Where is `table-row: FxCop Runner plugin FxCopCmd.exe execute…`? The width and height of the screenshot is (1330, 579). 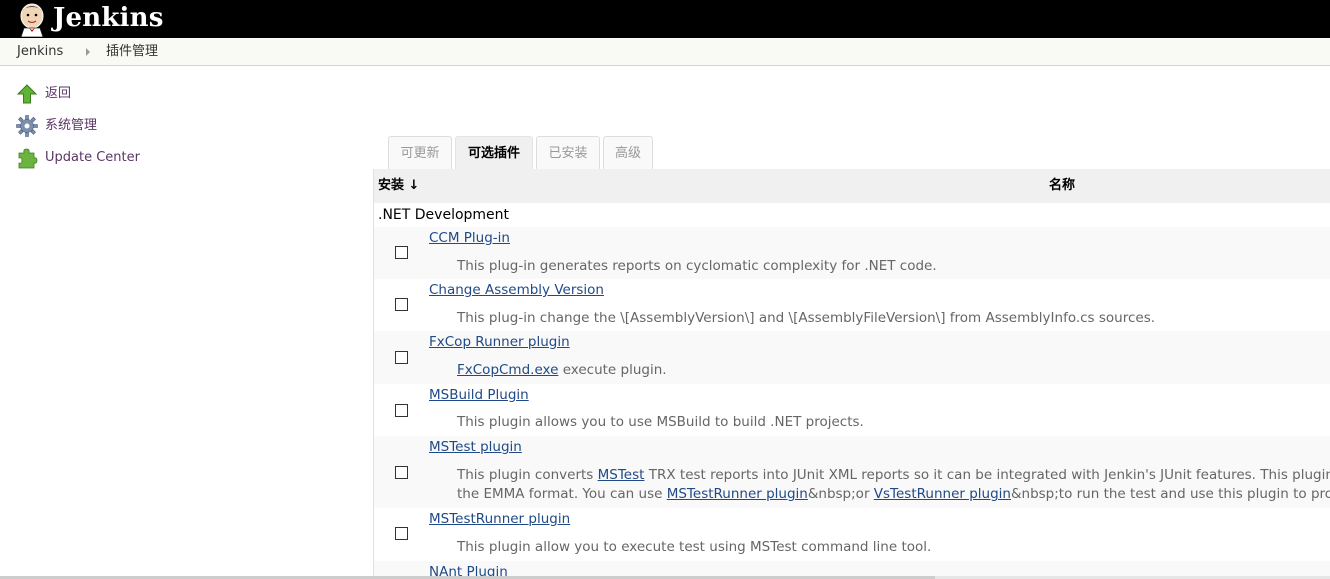
table-row: FxCop Runner plugin FxCopCmd.exe execute… is located at coordinates (852, 357).